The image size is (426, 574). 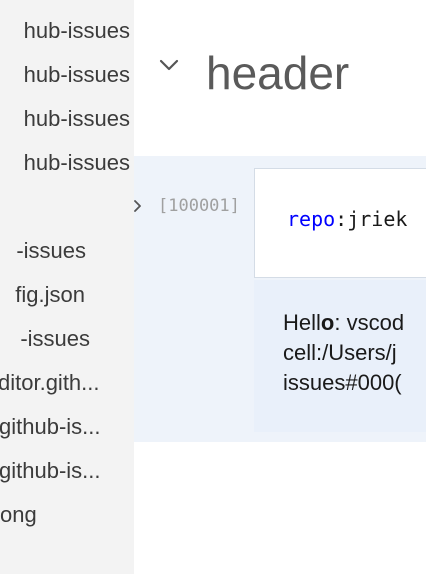 I want to click on code-value: jriek, so click(x=377, y=219).